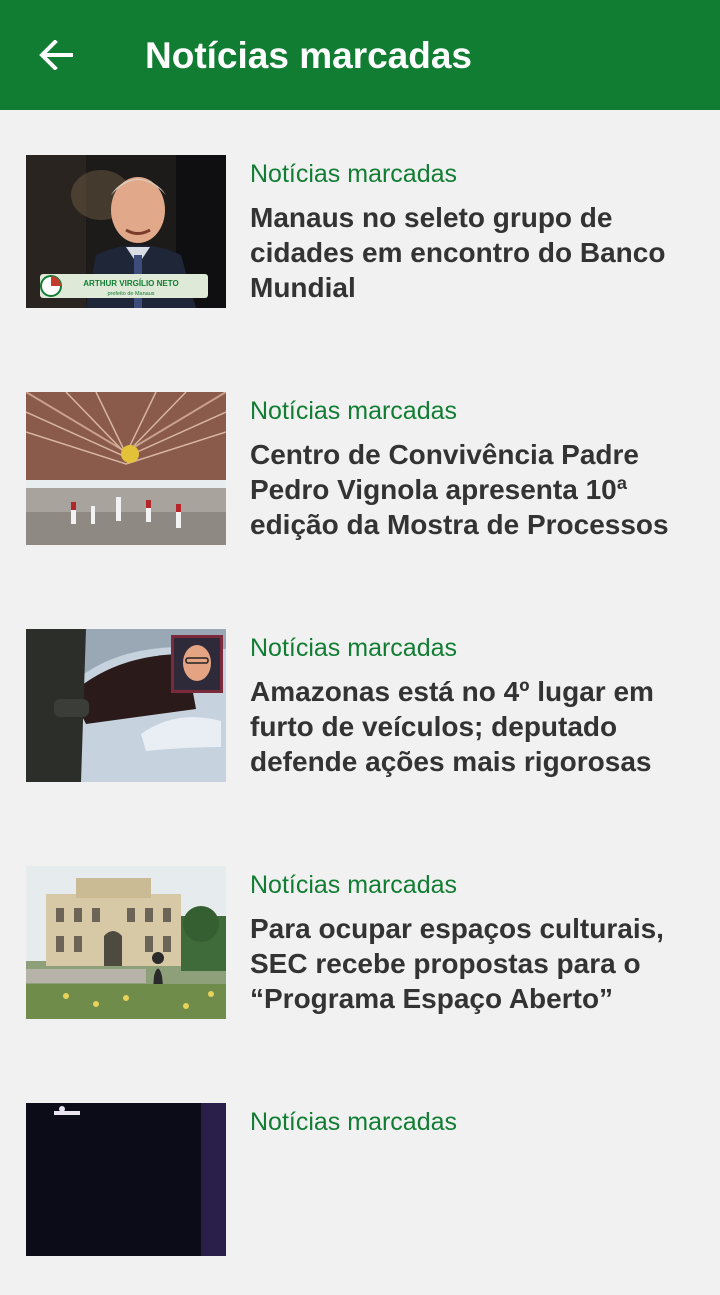  I want to click on arrow-left-icon, so click(56, 55).